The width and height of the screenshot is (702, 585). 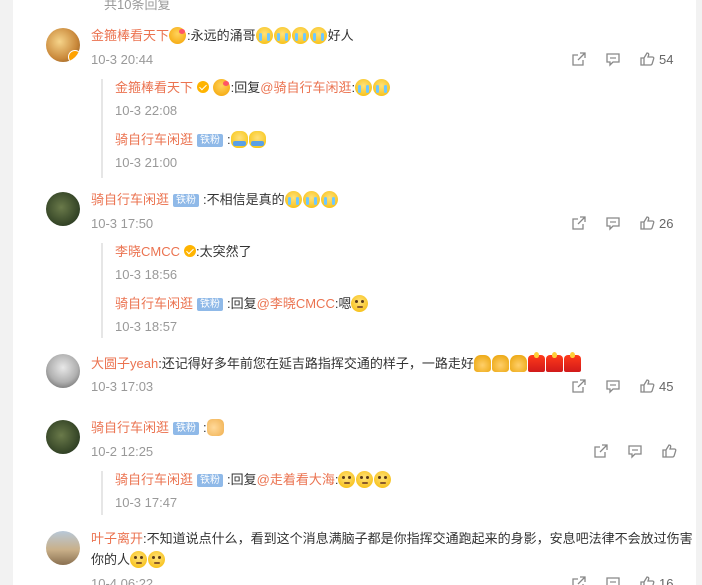 What do you see at coordinates (122, 386) in the screenshot?
I see `comment-time: 10-3 17:03` at bounding box center [122, 386].